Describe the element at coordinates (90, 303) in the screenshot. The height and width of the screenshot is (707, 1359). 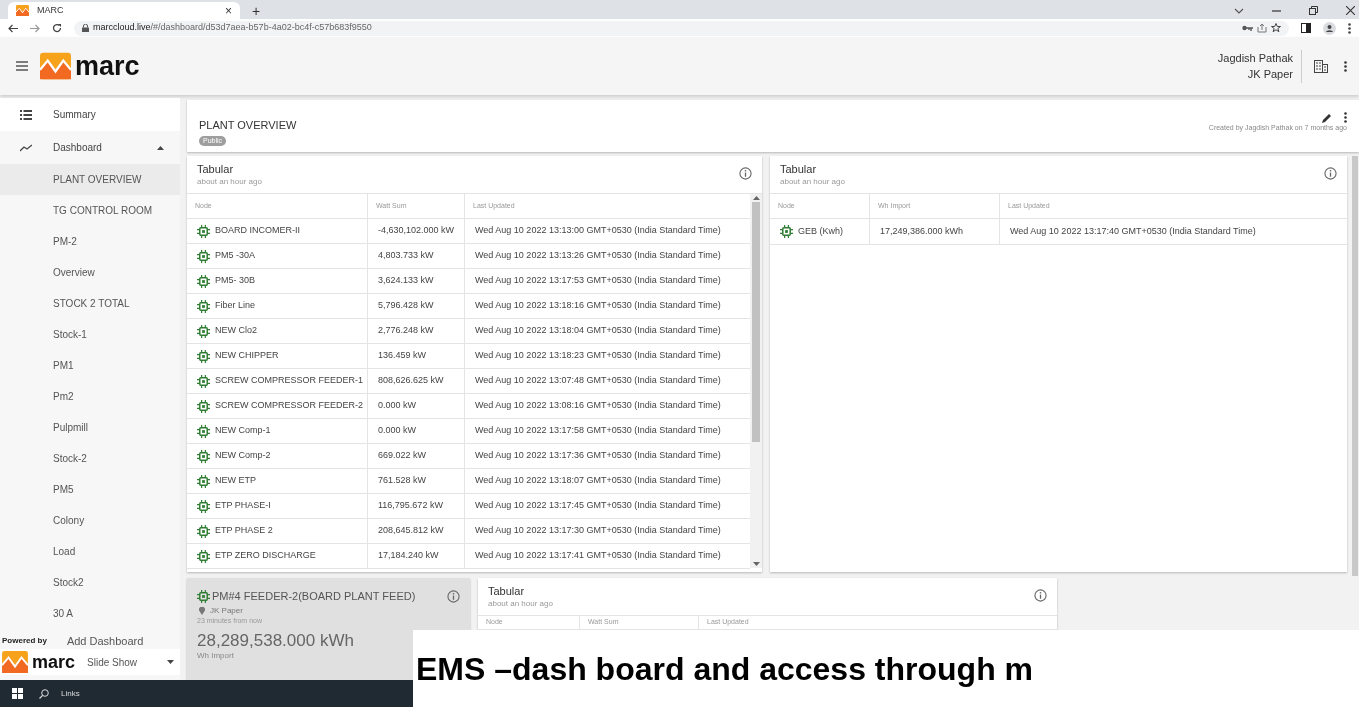
I see `dashboard-link: STOCK 2 TOTAL` at that location.